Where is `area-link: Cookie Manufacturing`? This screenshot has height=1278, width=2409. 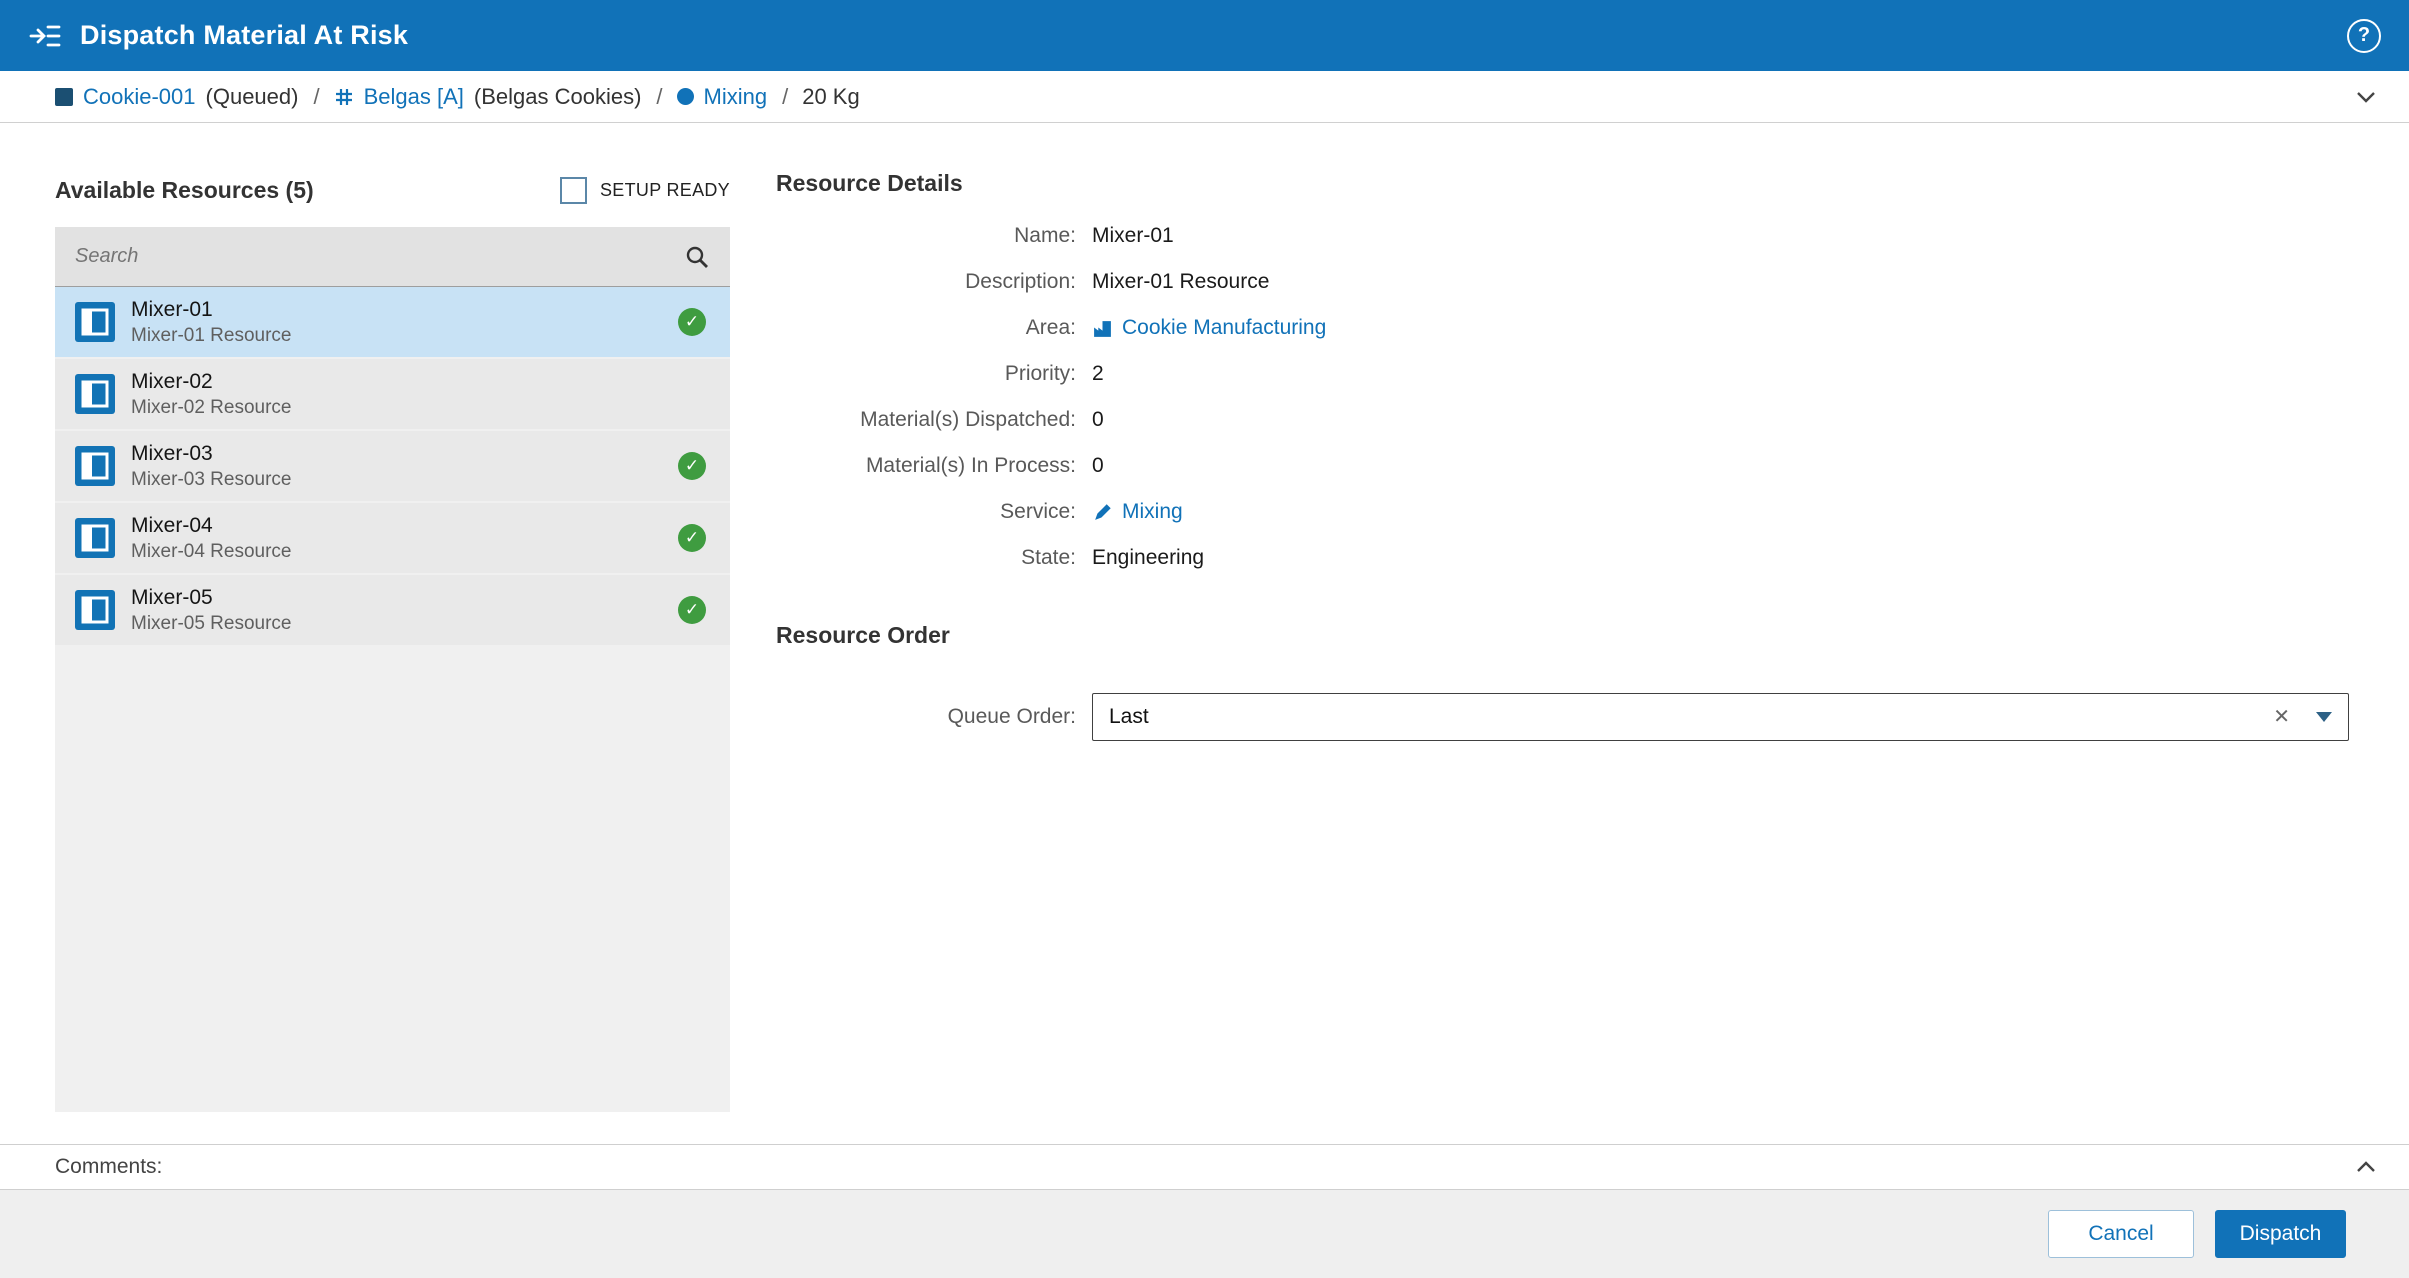
area-link: Cookie Manufacturing is located at coordinates (1224, 328).